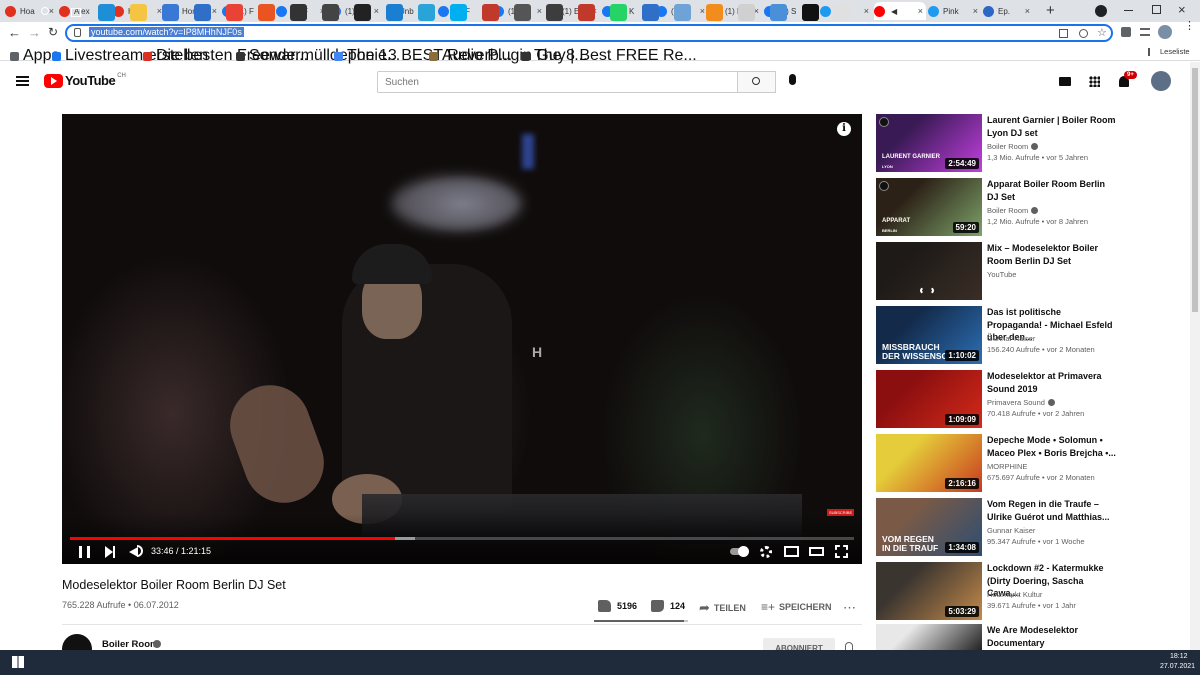 Image resolution: width=1200 pixels, height=684 pixels. Describe the element at coordinates (1052, 382) in the screenshot. I see `suggestion-title: Modeselektor at Primavera Sound 2019` at that location.